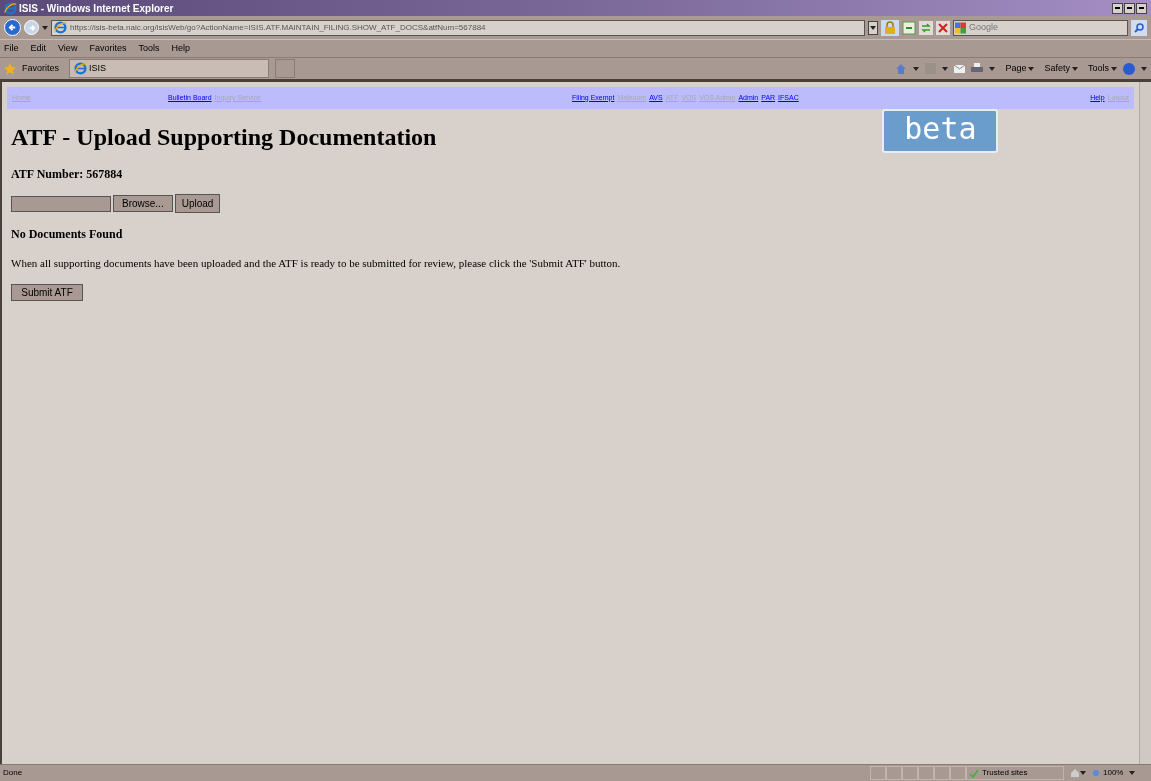  Describe the element at coordinates (1047, 27) in the screenshot. I see `search-input: Google` at that location.